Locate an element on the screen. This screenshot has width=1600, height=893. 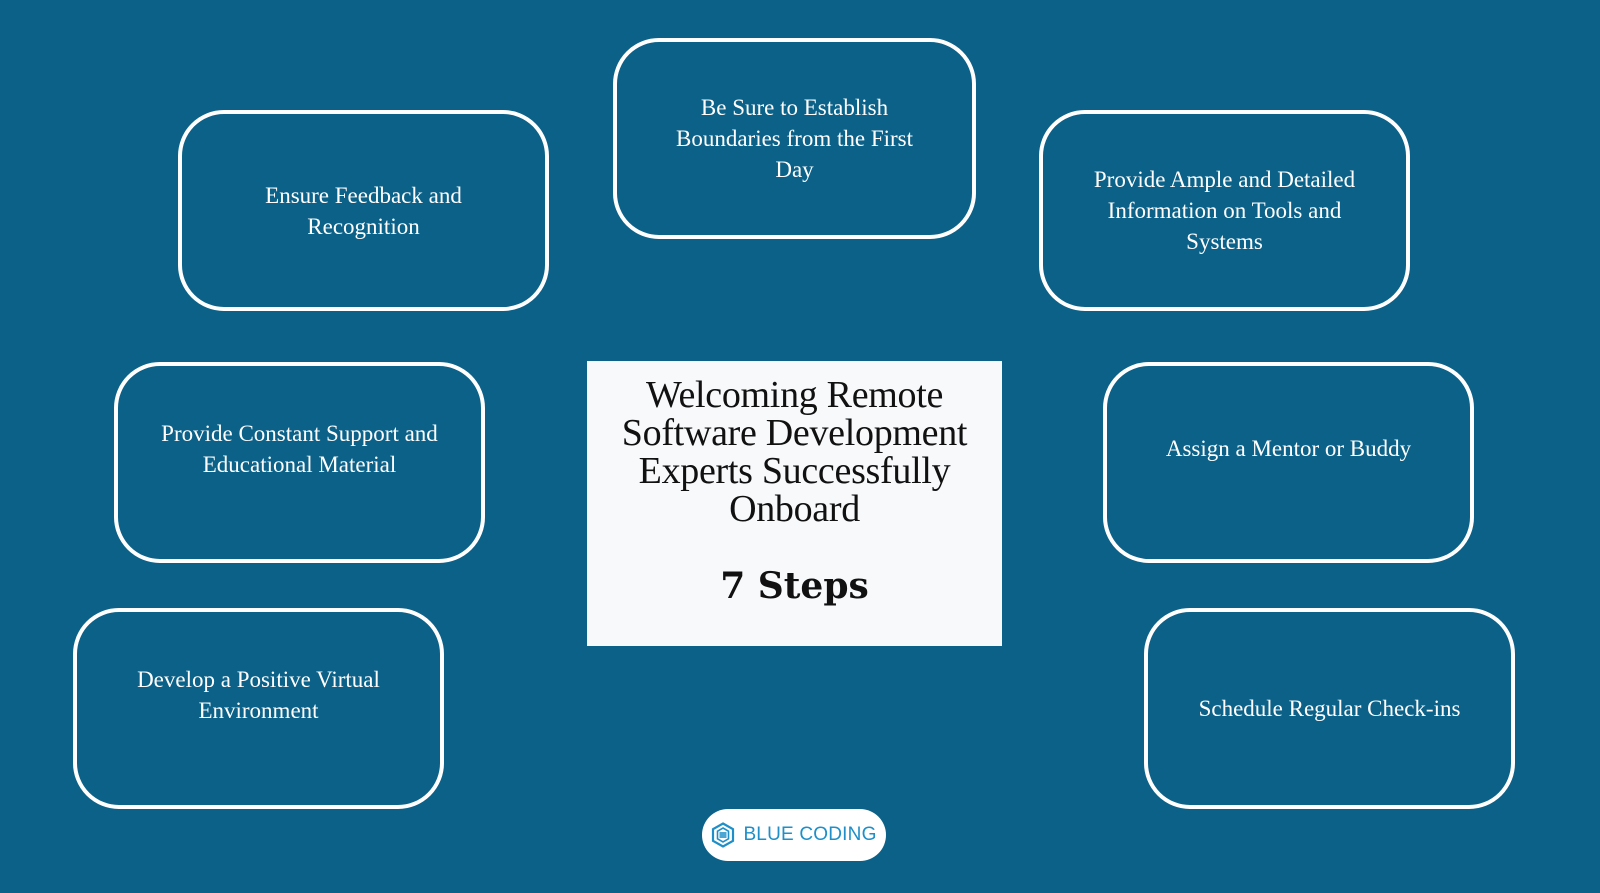
brand-logo: BLUE CODING is located at coordinates (794, 835).